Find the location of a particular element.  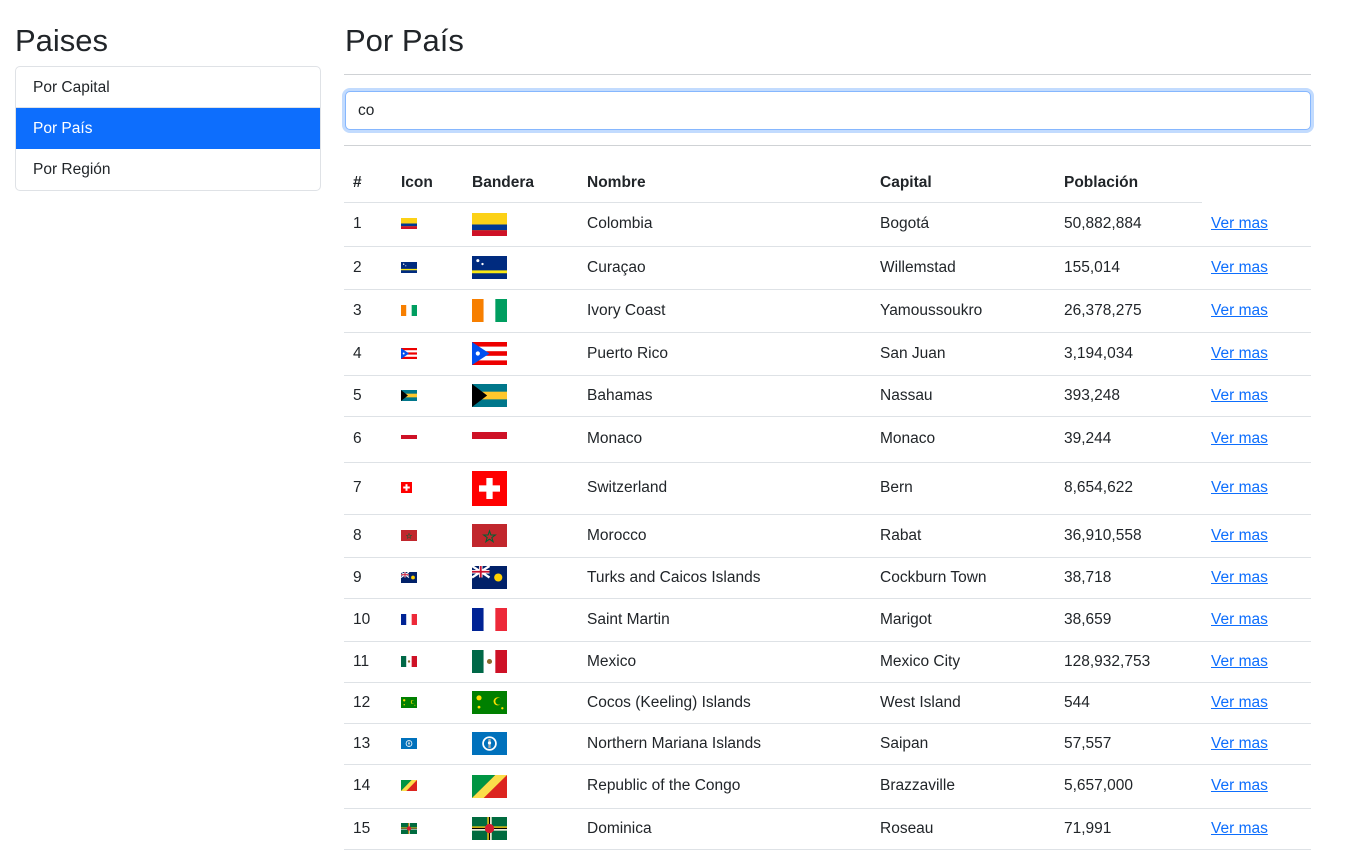

row-capital: Mexico City is located at coordinates (963, 662).